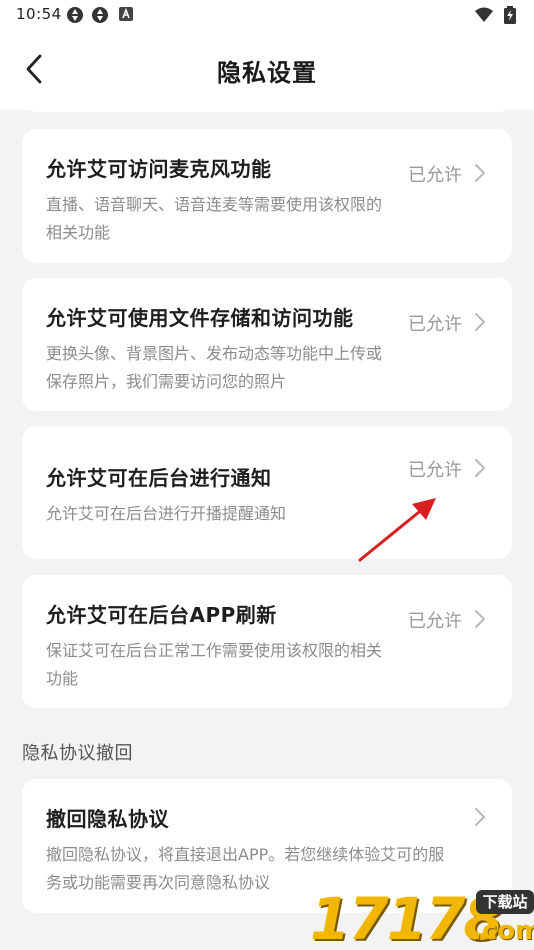  Describe the element at coordinates (166, 513) in the screenshot. I see `permission-desc: 允许艾可在后台进行开播提醒通知` at that location.